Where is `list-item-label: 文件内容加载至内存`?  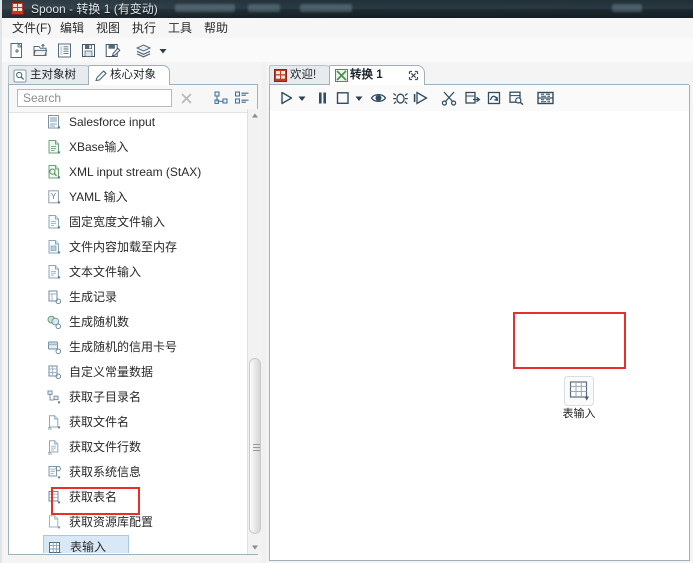
list-item-label: 文件内容加载至内存 is located at coordinates (123, 247).